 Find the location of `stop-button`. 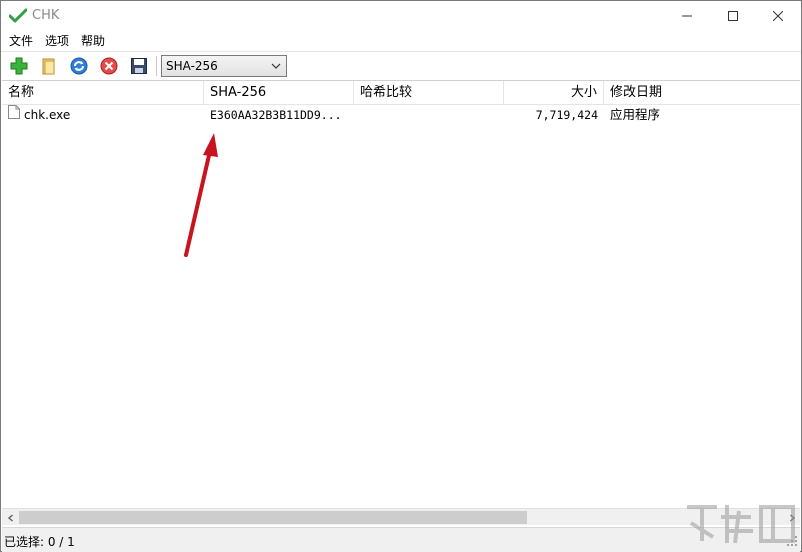

stop-button is located at coordinates (109, 66).